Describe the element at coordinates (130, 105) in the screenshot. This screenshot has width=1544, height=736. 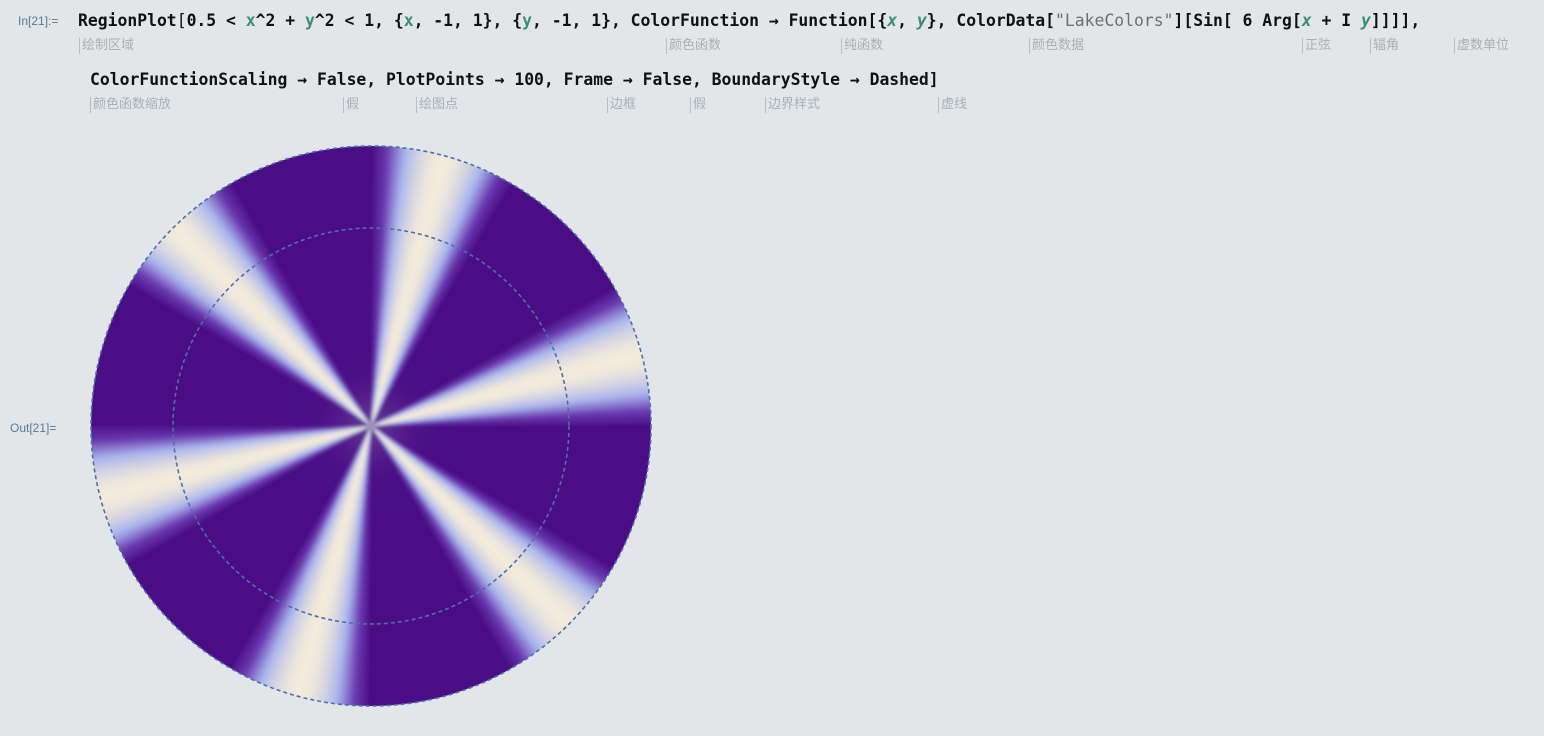
I see `hint-colorfunctionscaling: 颜色函数缩放` at that location.